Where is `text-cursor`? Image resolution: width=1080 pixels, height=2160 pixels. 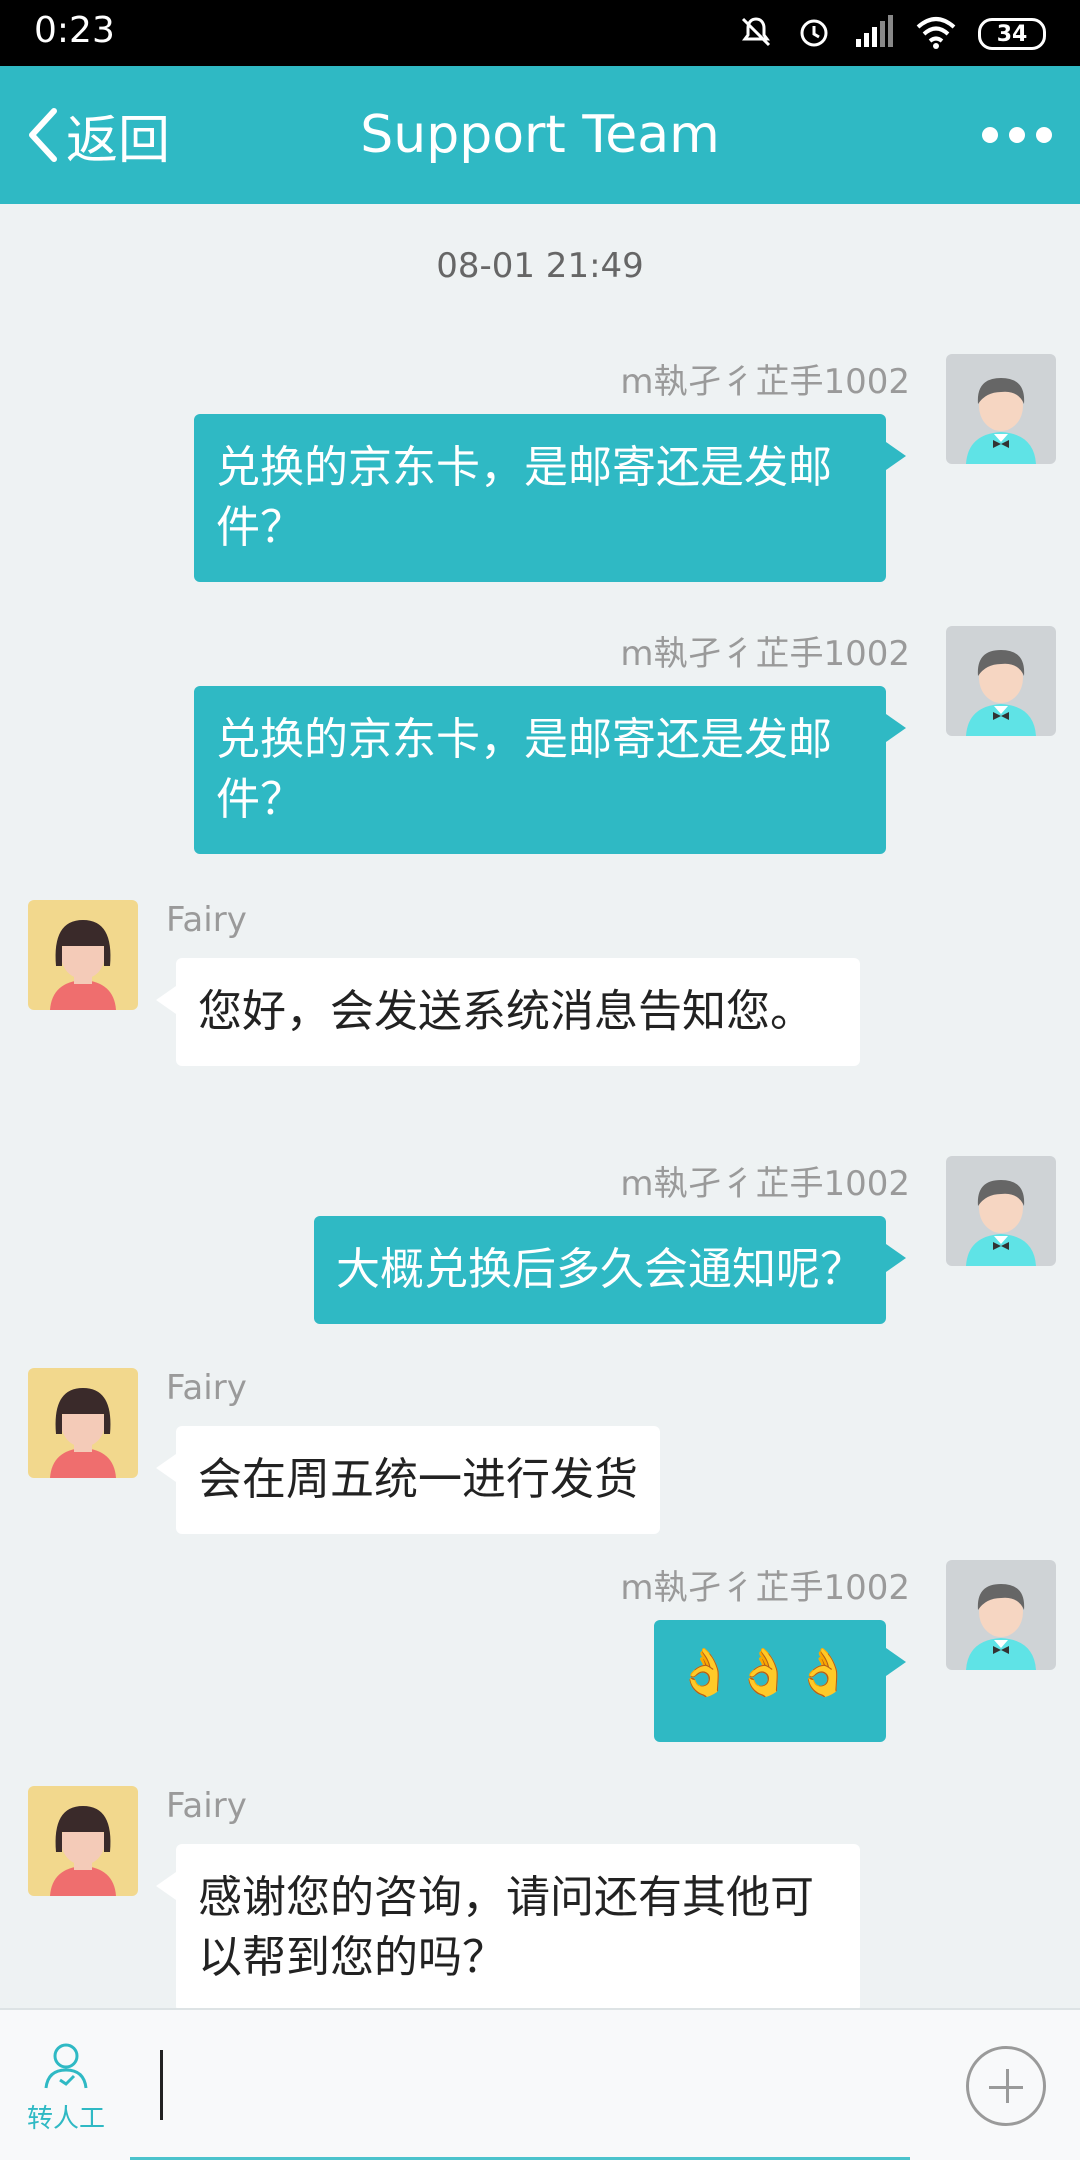 text-cursor is located at coordinates (161, 2085).